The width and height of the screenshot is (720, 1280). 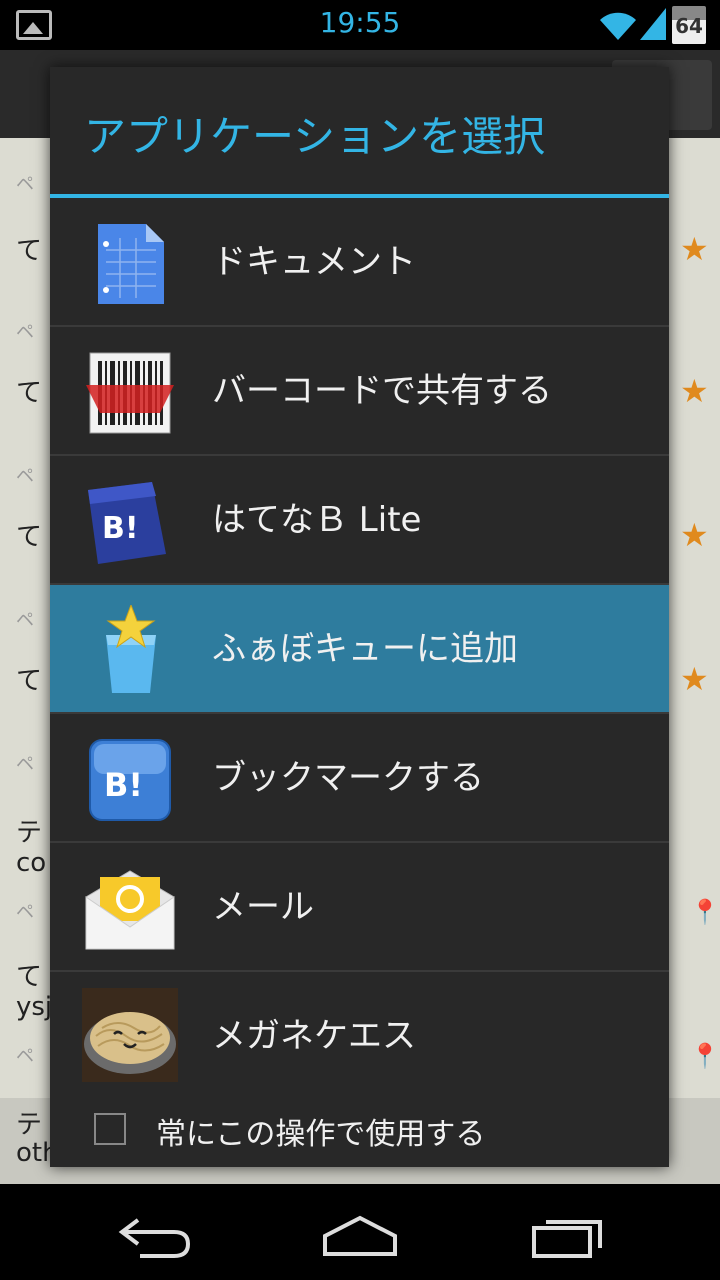 I want to click on app-item-hatena-bookmark: B! ブックマークする, so click(x=359, y=778).